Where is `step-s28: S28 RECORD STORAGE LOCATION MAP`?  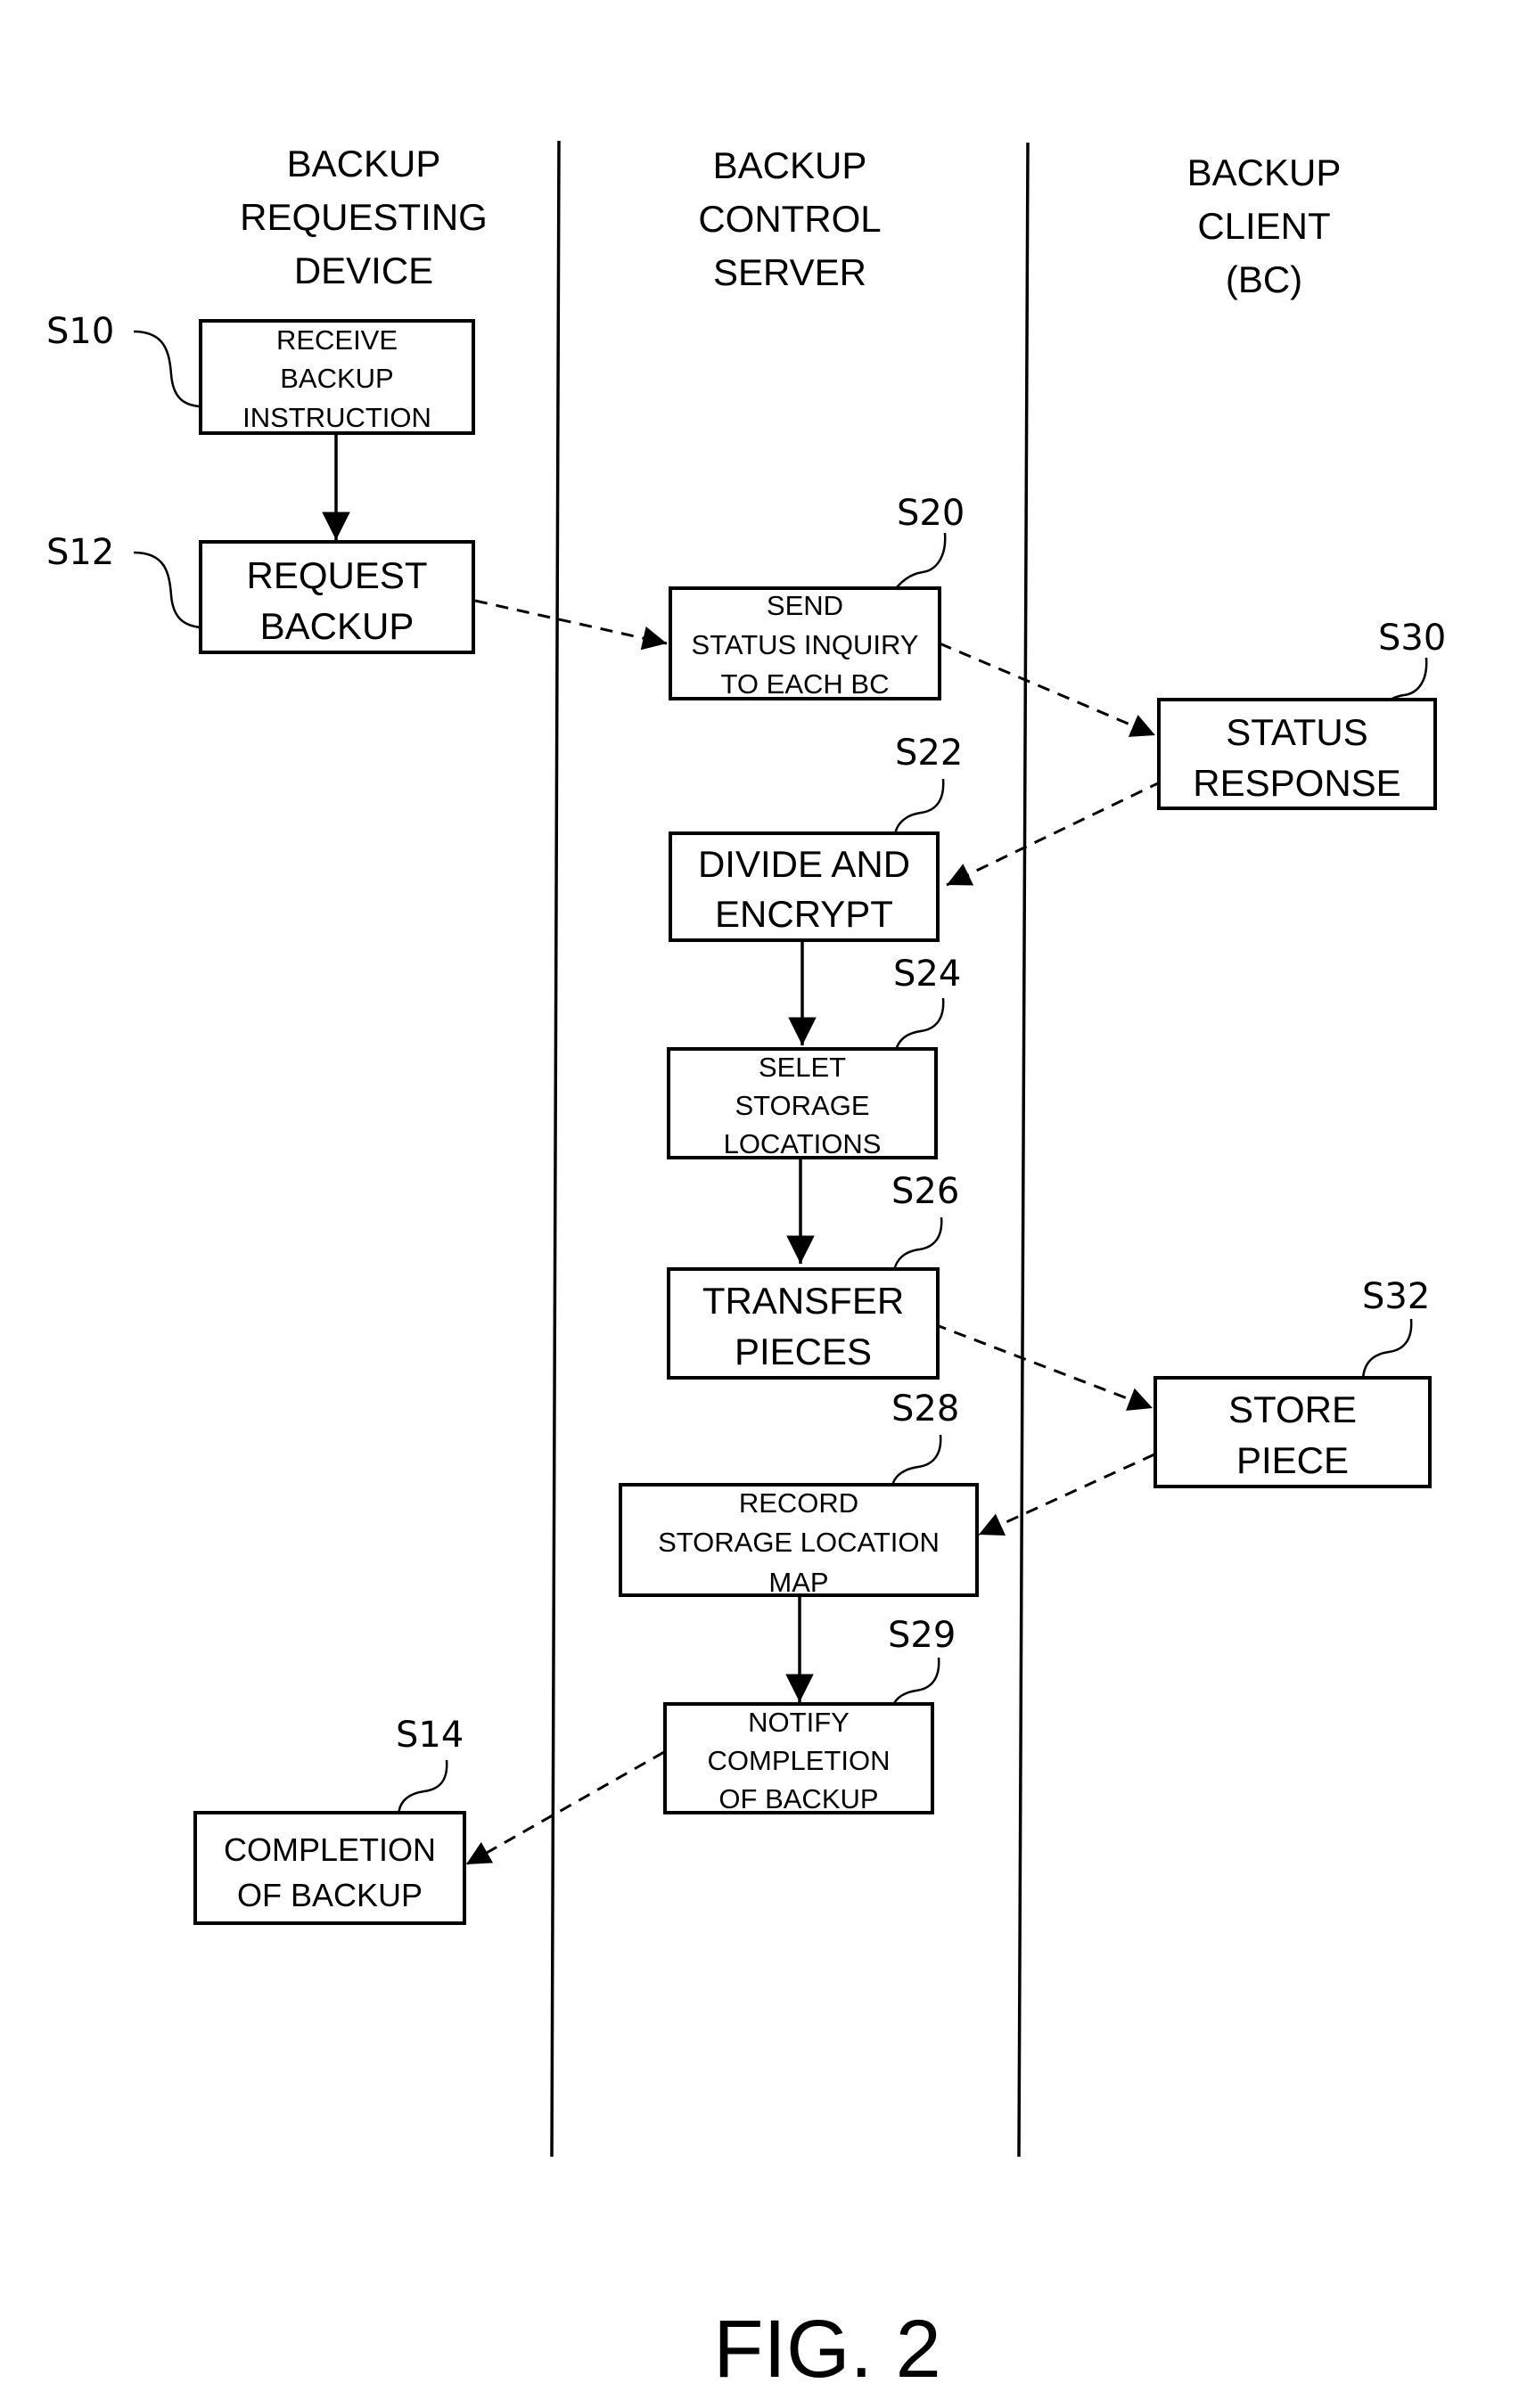 step-s28: S28 RECORD STORAGE LOCATION MAP is located at coordinates (799, 1493).